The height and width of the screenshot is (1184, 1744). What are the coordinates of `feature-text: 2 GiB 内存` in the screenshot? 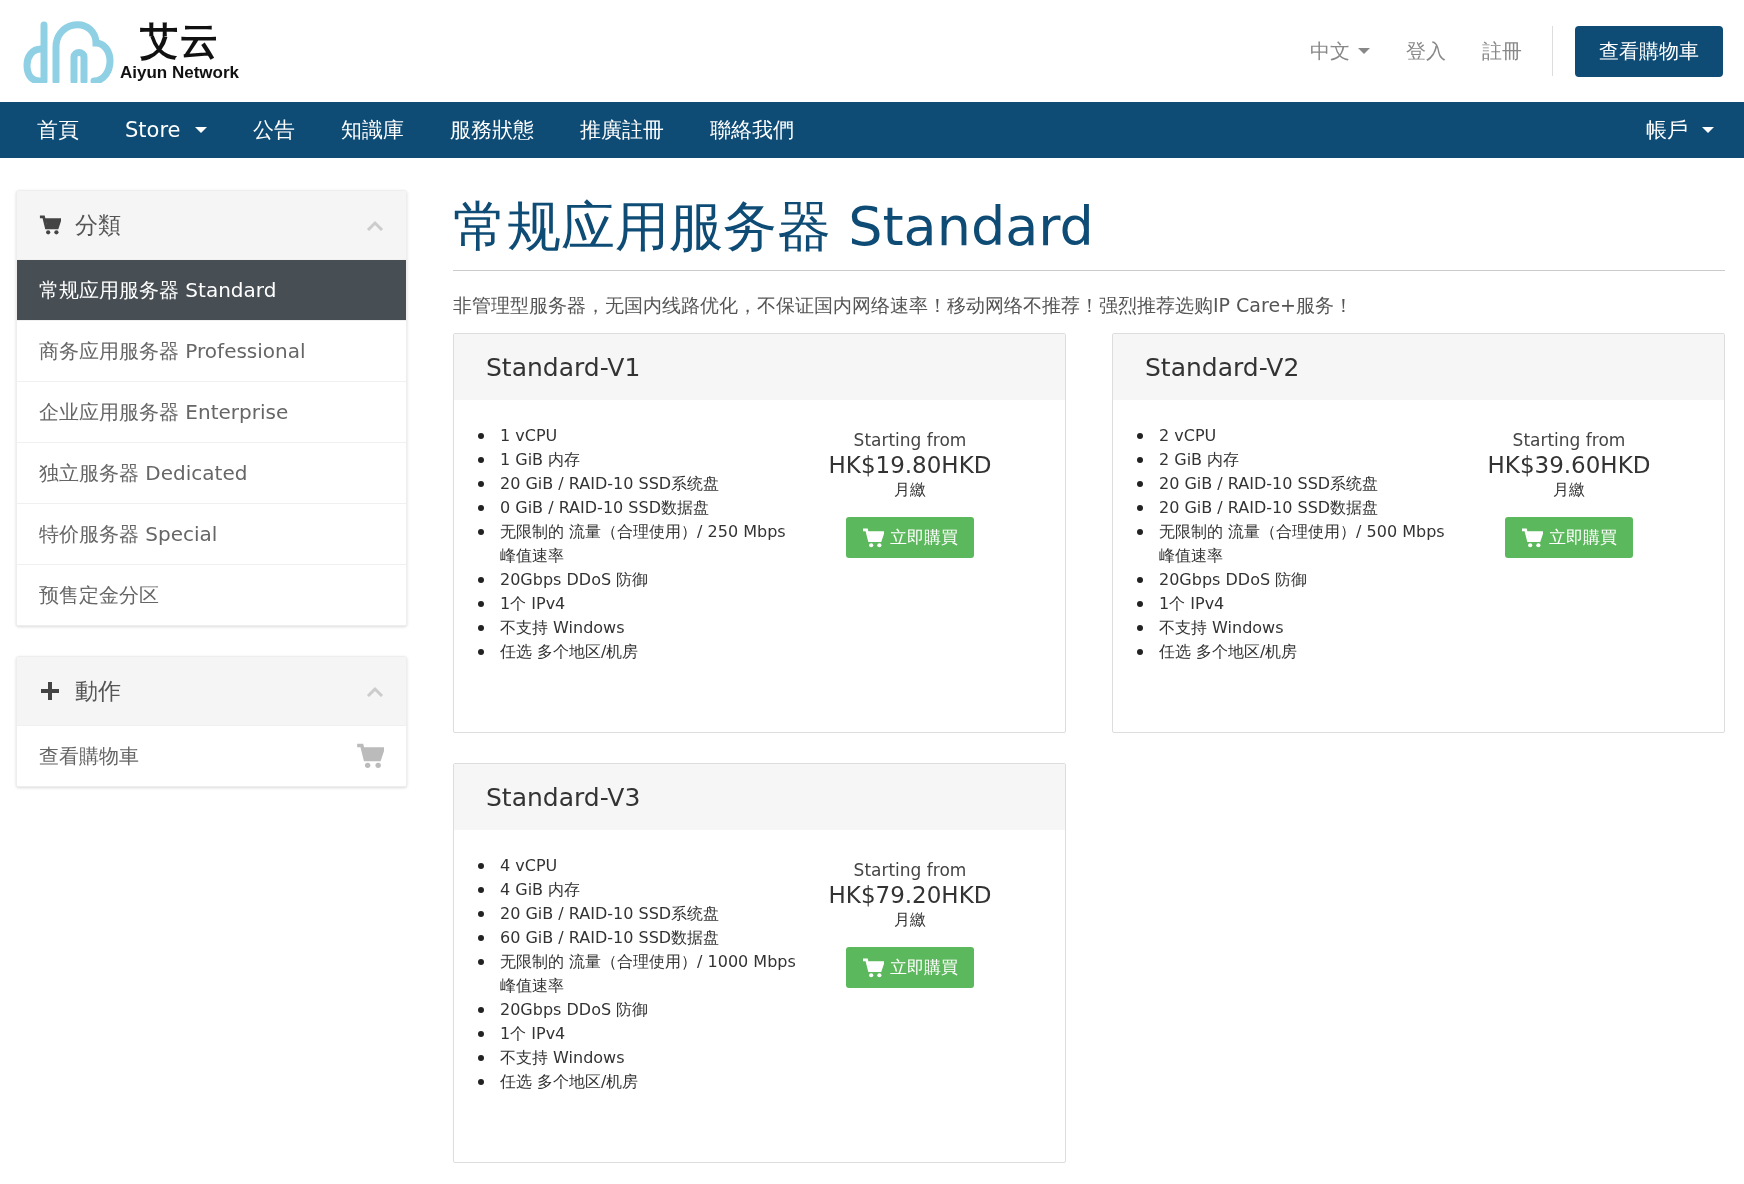 It's located at (1200, 460).